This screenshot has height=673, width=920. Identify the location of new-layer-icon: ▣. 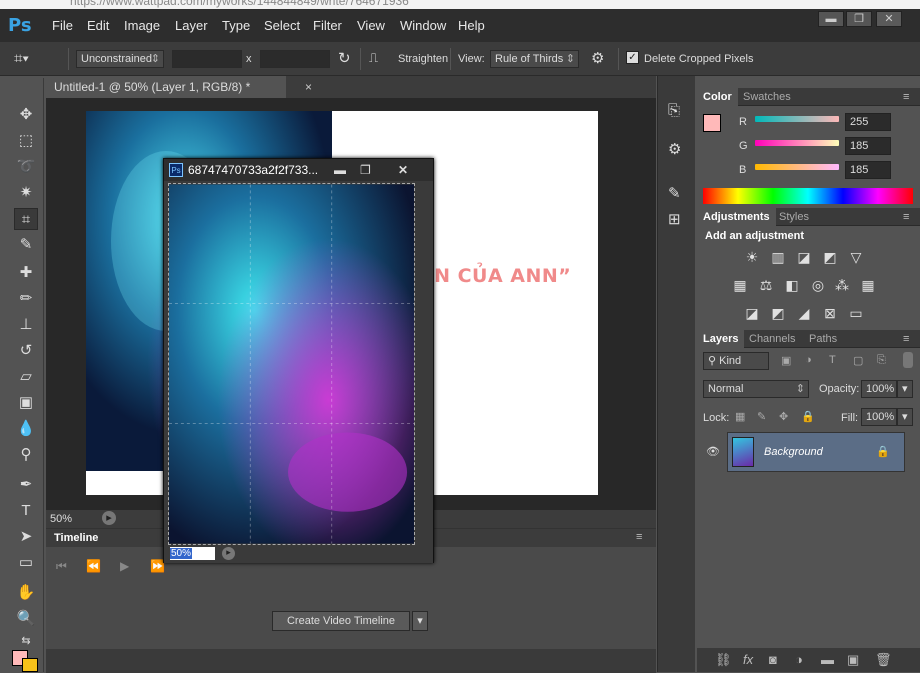
(853, 660).